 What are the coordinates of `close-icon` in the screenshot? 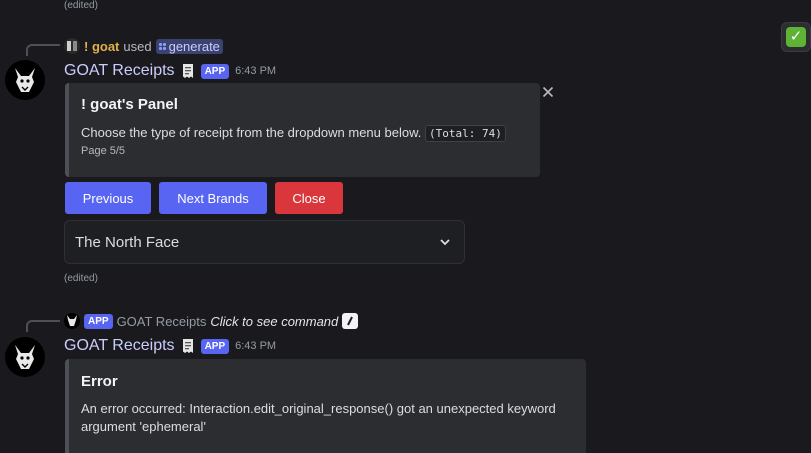 It's located at (548, 92).